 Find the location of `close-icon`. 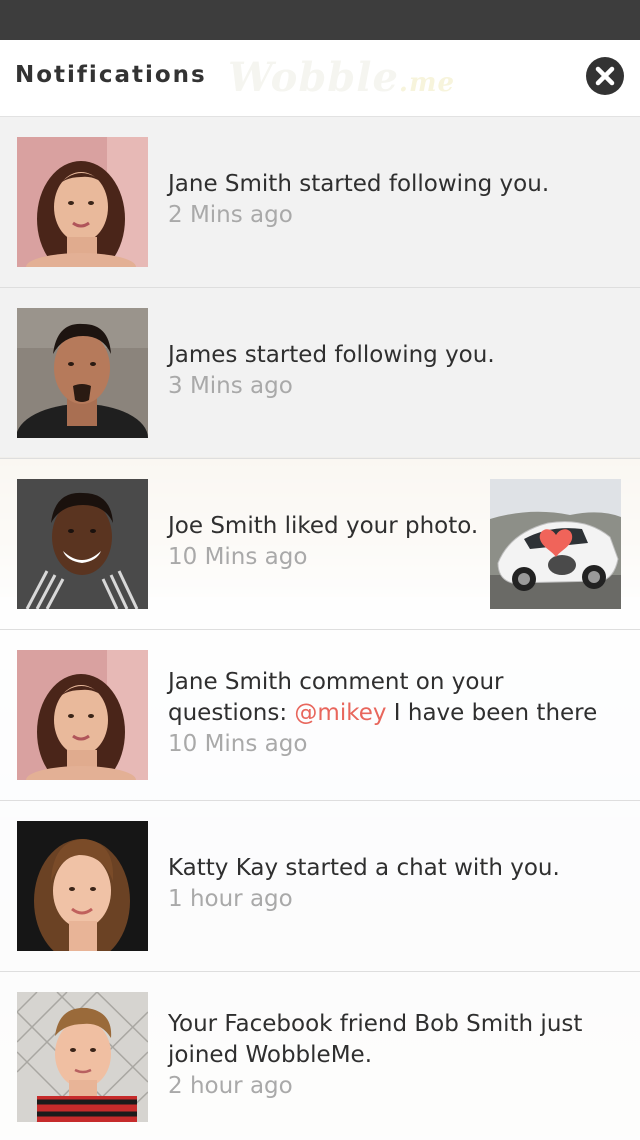

close-icon is located at coordinates (605, 76).